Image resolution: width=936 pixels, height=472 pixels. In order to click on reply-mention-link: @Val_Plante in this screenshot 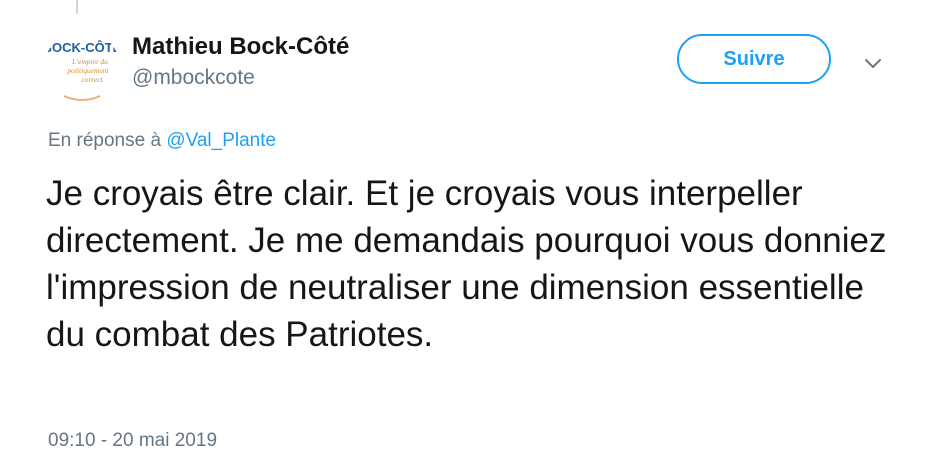, I will do `click(221, 140)`.